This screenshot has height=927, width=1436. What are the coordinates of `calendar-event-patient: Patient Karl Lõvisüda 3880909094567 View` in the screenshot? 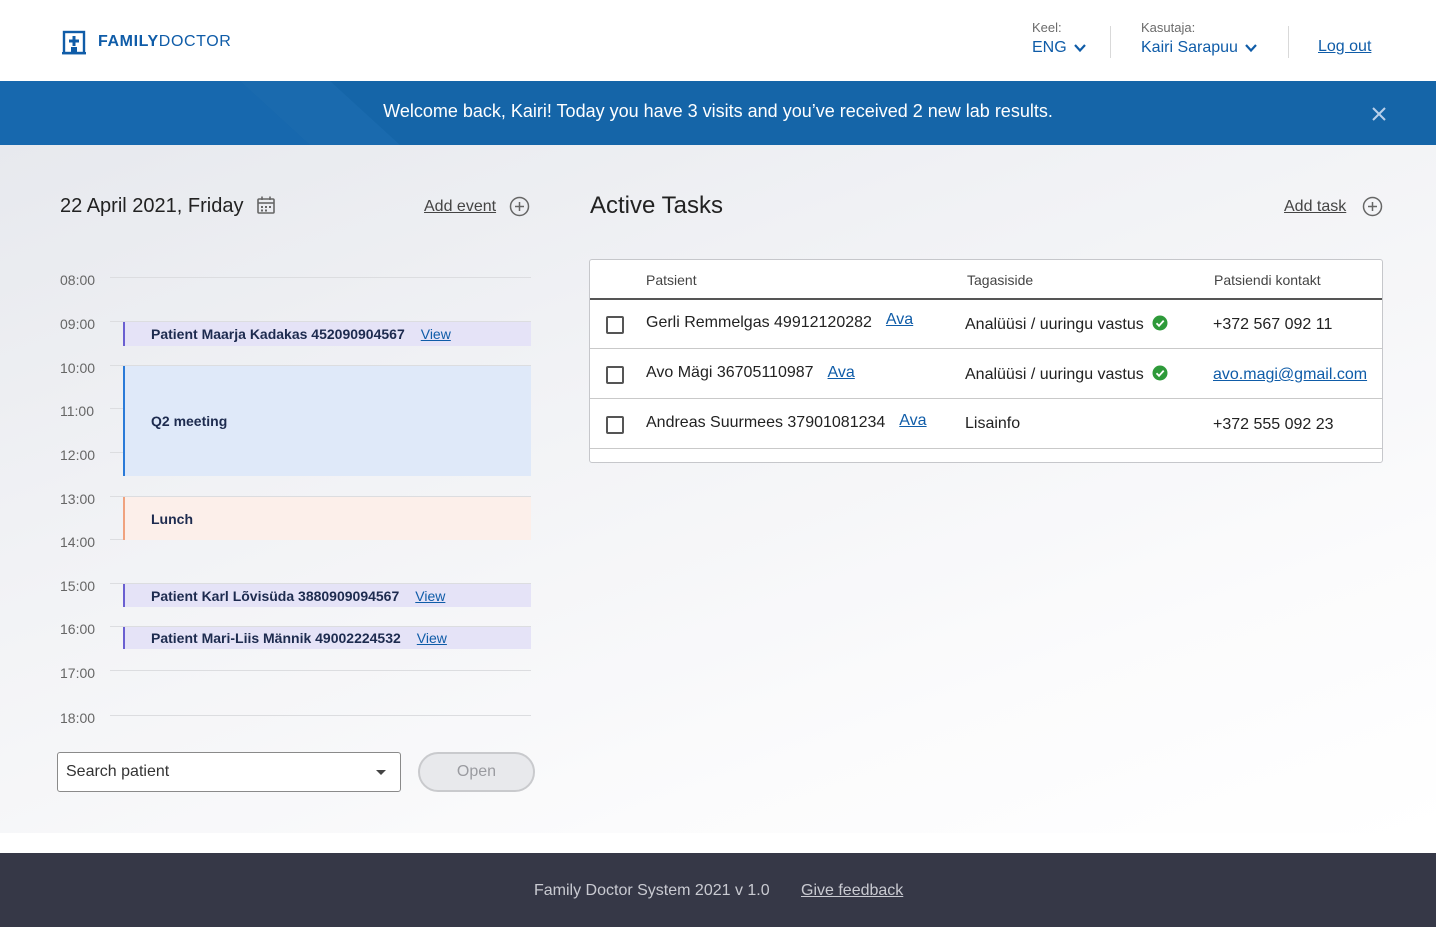 It's located at (327, 595).